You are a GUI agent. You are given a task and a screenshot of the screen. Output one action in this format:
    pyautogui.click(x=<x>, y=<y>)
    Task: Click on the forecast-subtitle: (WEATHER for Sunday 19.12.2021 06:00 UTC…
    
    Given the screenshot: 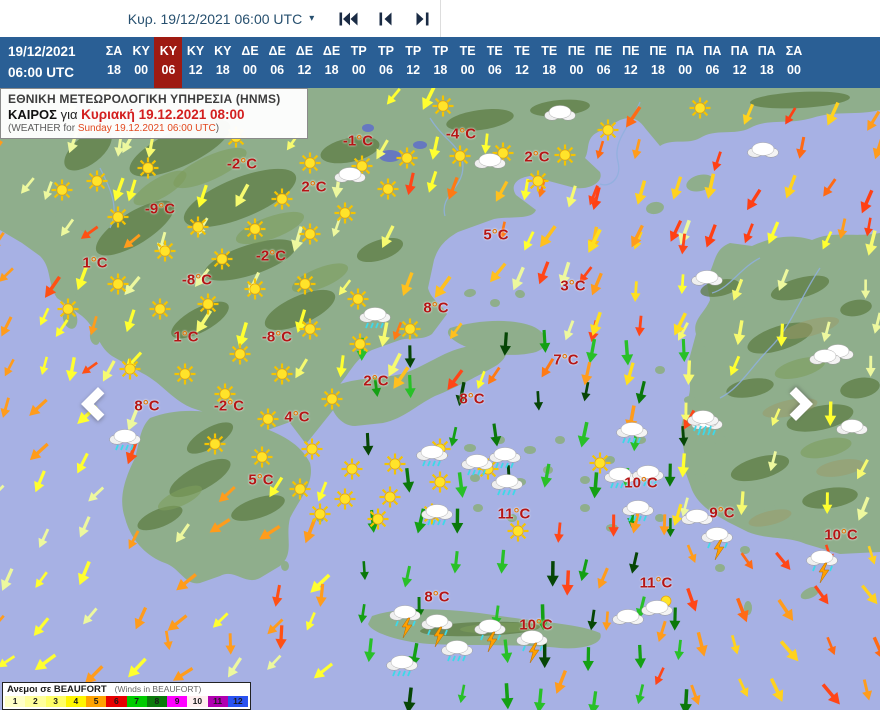 What is the action you would take?
    pyautogui.click(x=114, y=128)
    